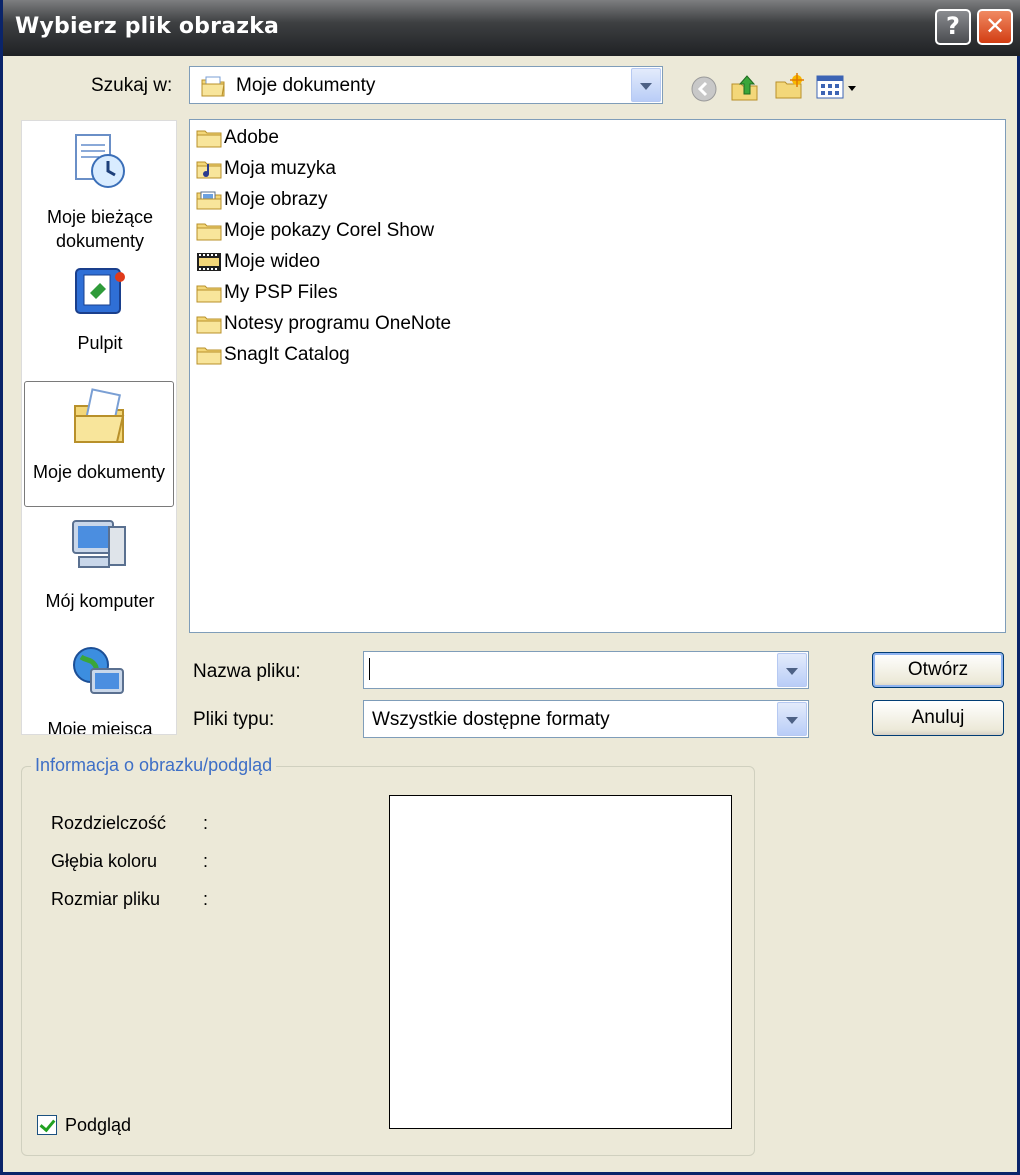 Image resolution: width=1020 pixels, height=1175 pixels. Describe the element at coordinates (280, 168) in the screenshot. I see `file-name: Moja muzyka` at that location.